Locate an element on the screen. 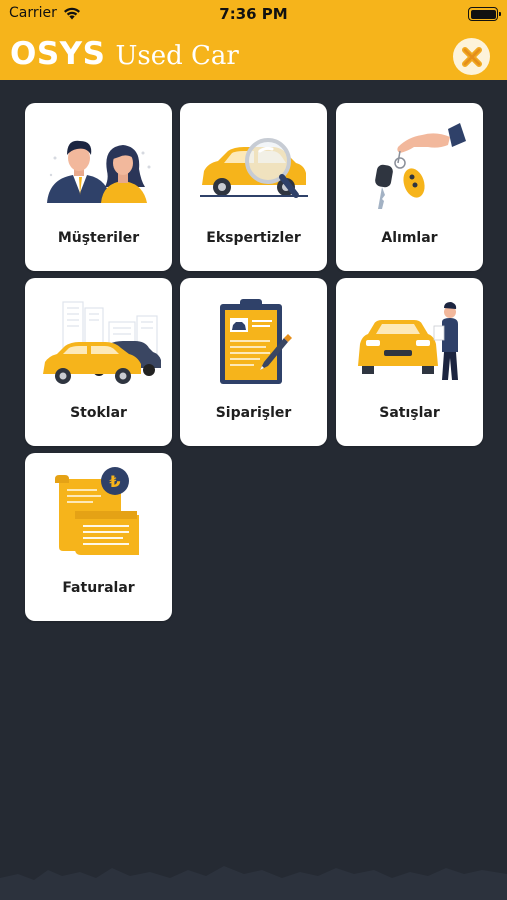  menu-tile-purchases: Alımlar is located at coordinates (409, 187).